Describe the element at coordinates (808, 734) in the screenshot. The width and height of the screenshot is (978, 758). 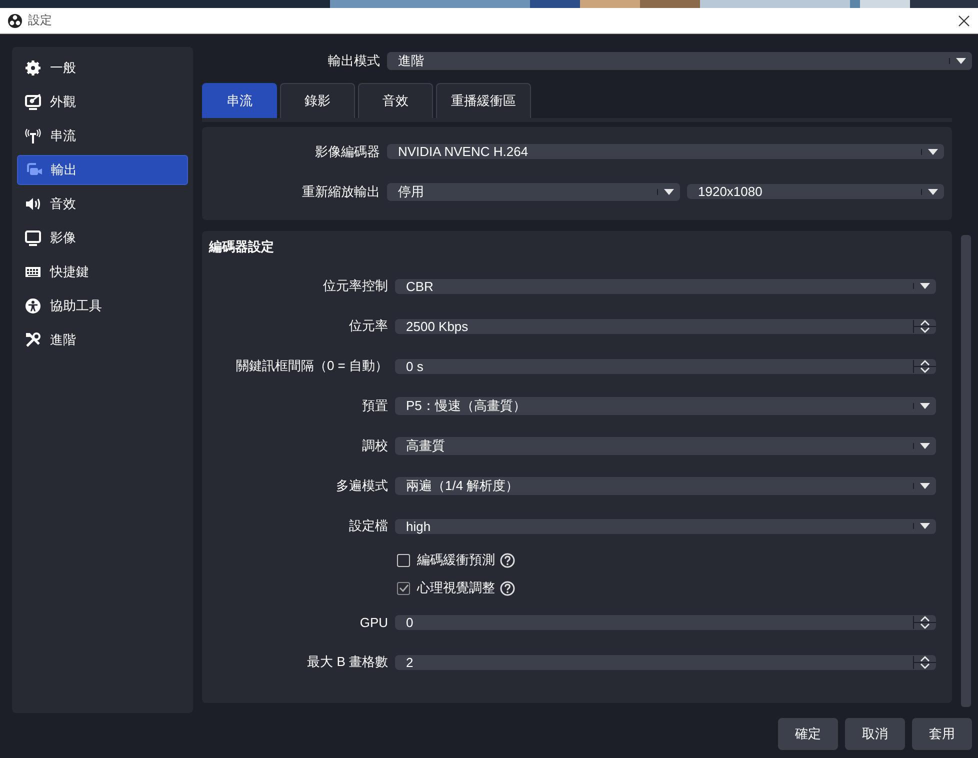
I see `dialog-button: 確定` at that location.